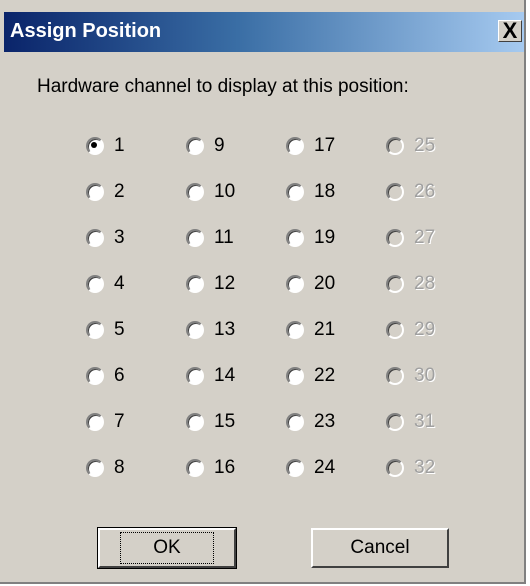  What do you see at coordinates (325, 421) in the screenshot?
I see `channel-radio-label: 23` at bounding box center [325, 421].